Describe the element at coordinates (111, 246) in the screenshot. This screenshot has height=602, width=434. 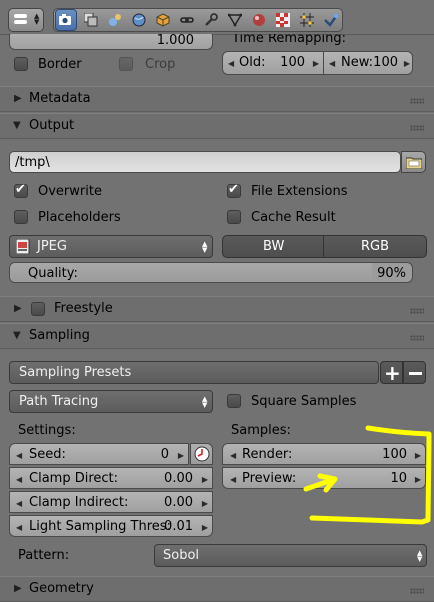
I see `file-format-dropdown: JPEG ▲ ▼` at that location.